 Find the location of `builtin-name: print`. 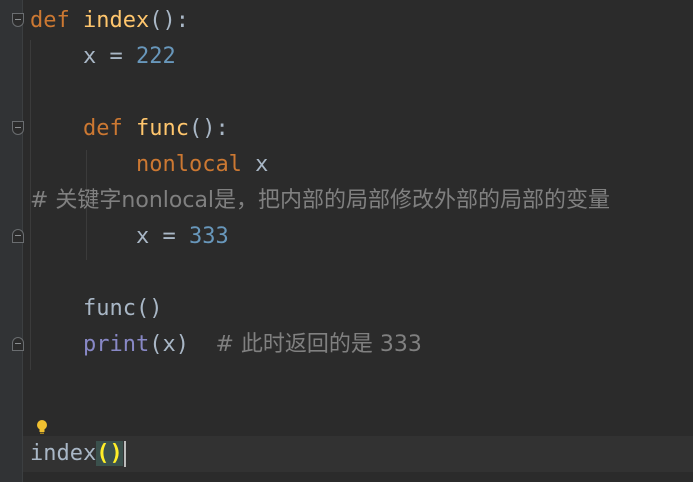

builtin-name: print is located at coordinates (116, 344).